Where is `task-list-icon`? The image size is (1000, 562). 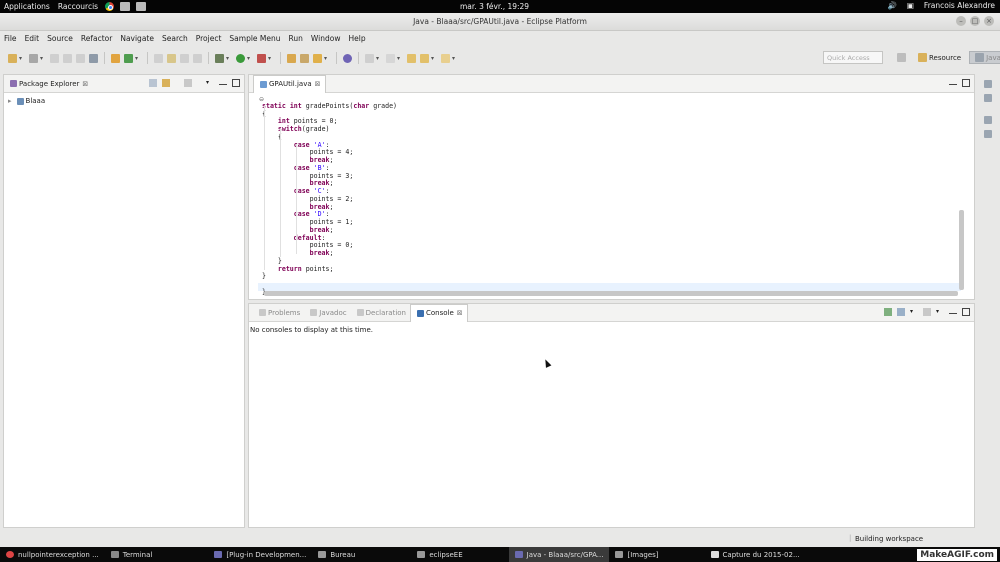
task-list-icon is located at coordinates (988, 98).